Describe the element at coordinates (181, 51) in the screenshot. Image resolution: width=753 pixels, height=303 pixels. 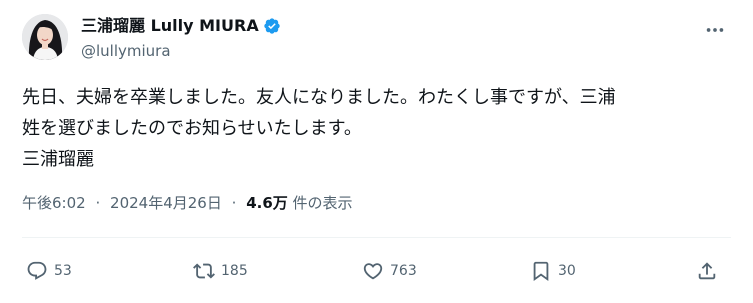
I see `author-handle: @lullymiura` at that location.